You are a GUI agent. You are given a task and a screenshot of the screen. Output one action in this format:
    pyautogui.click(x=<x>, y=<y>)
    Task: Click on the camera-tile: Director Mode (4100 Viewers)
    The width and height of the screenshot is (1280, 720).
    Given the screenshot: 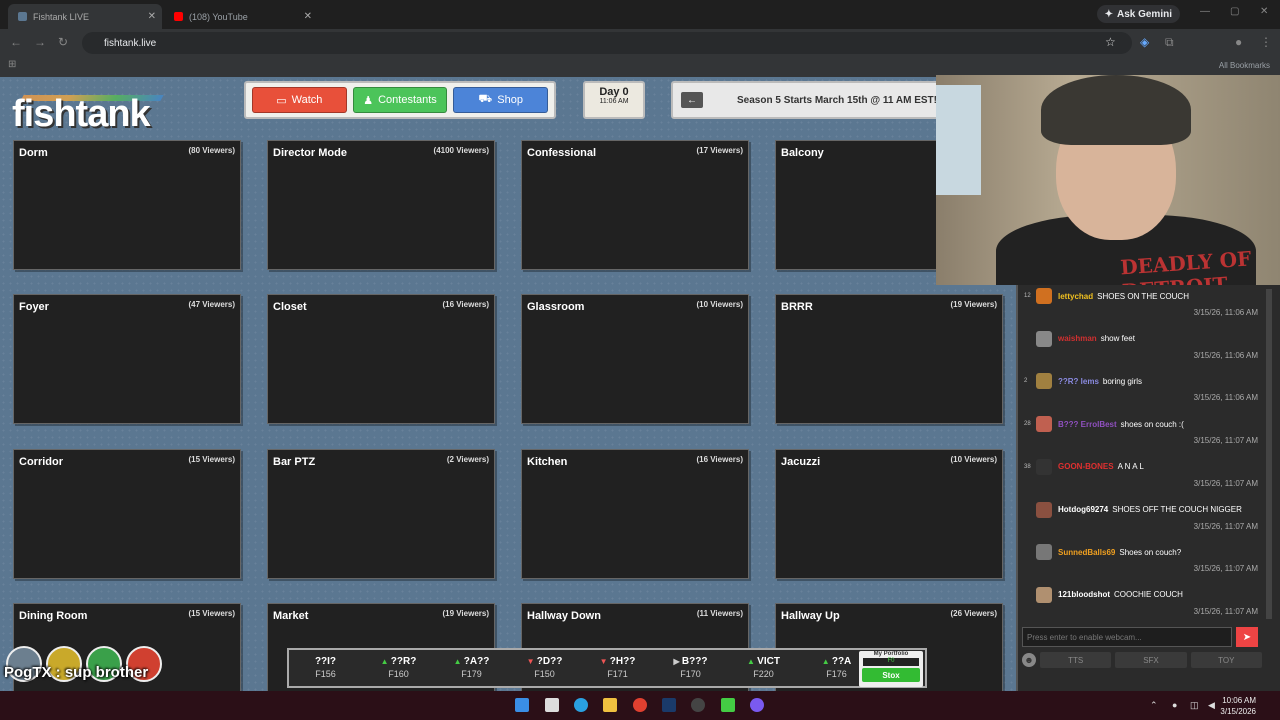 What is the action you would take?
    pyautogui.click(x=381, y=205)
    